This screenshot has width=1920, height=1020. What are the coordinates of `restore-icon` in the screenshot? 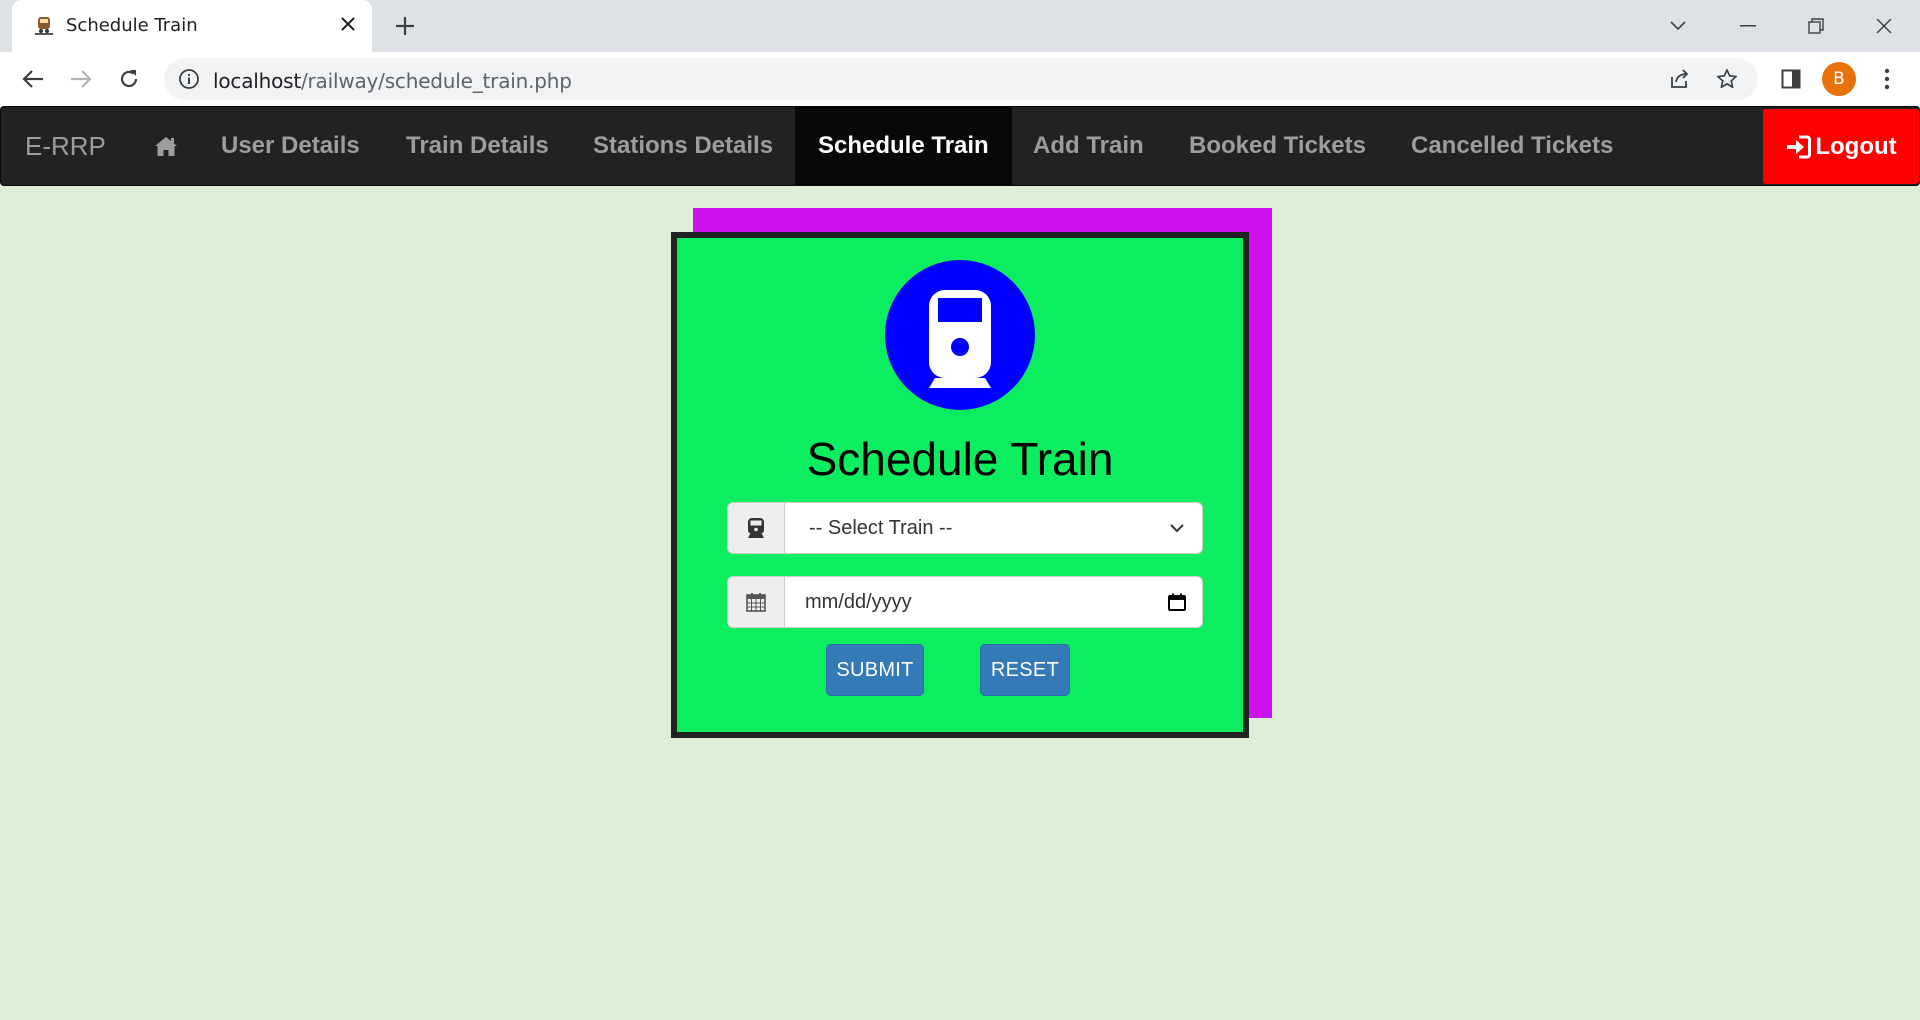 It's located at (1816, 26).